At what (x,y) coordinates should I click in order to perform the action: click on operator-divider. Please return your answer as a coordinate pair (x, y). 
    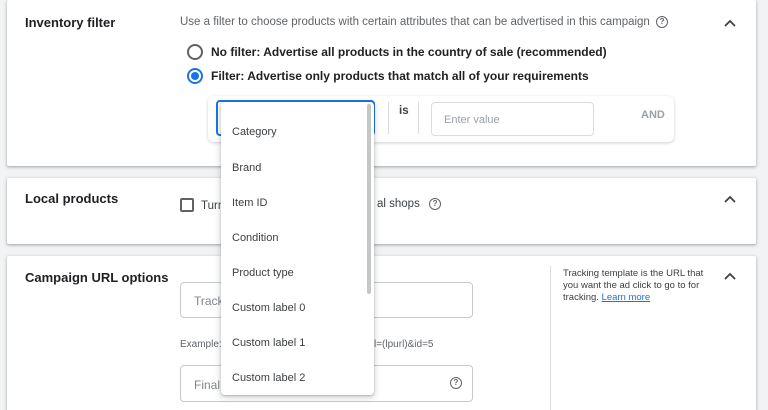
    Looking at the image, I should click on (388, 118).